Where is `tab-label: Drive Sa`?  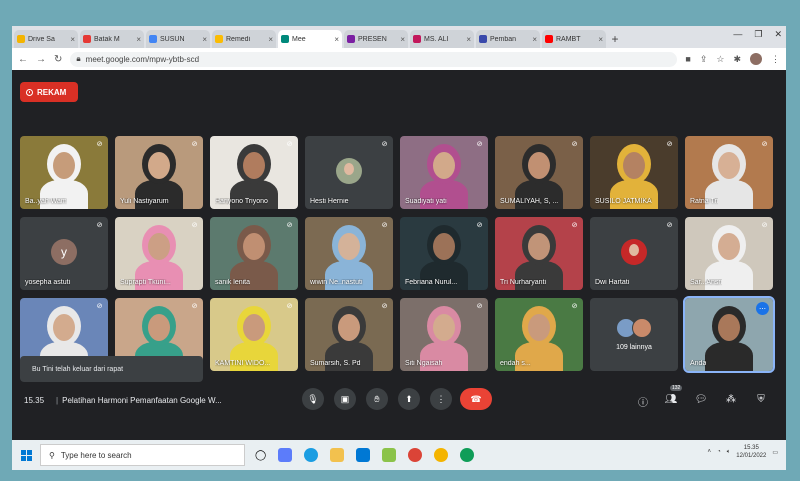
tab-label: Drive Sa is located at coordinates (41, 39).